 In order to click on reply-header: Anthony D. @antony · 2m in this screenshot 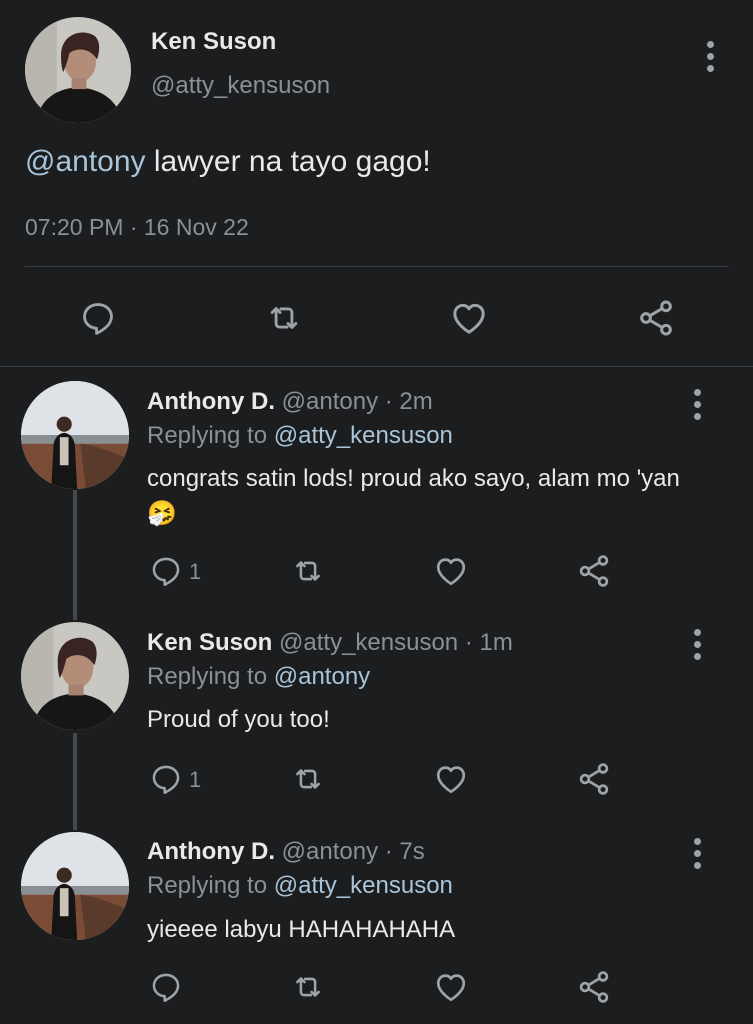, I will do `click(290, 402)`.